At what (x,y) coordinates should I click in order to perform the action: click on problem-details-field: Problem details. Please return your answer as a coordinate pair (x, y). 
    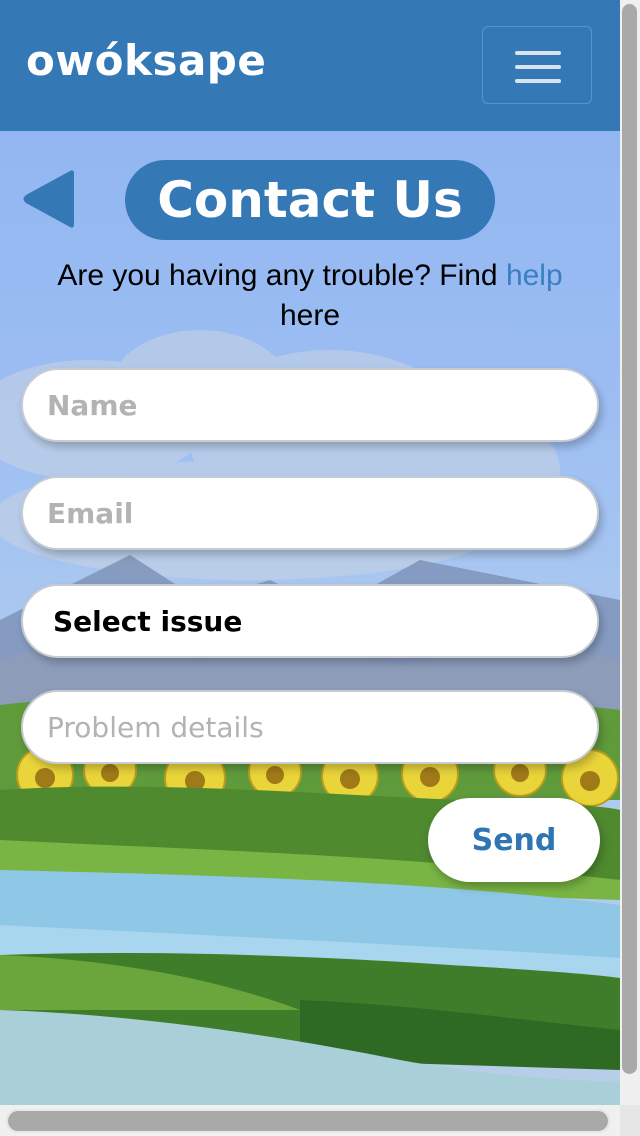
    Looking at the image, I should click on (310, 727).